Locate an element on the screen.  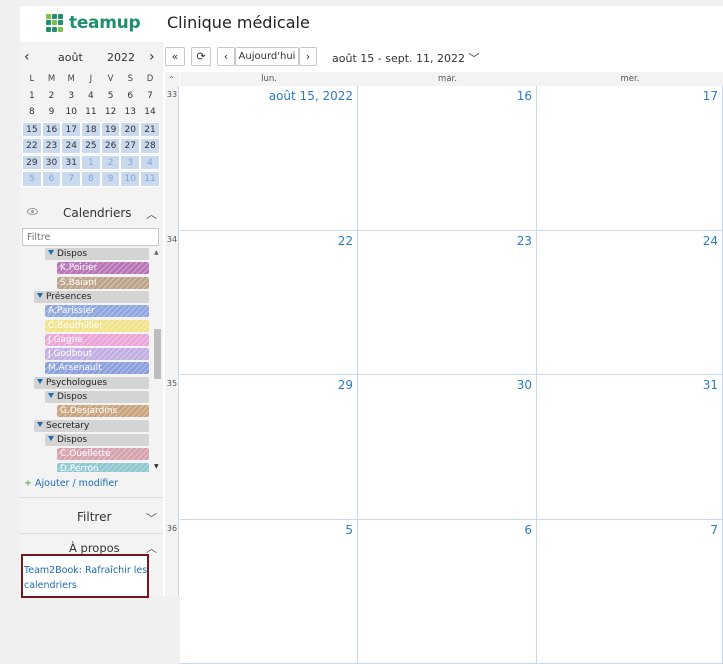
date-range-dropdown: août 15 - sept. 11, 2022 ﹀ is located at coordinates (405, 58).